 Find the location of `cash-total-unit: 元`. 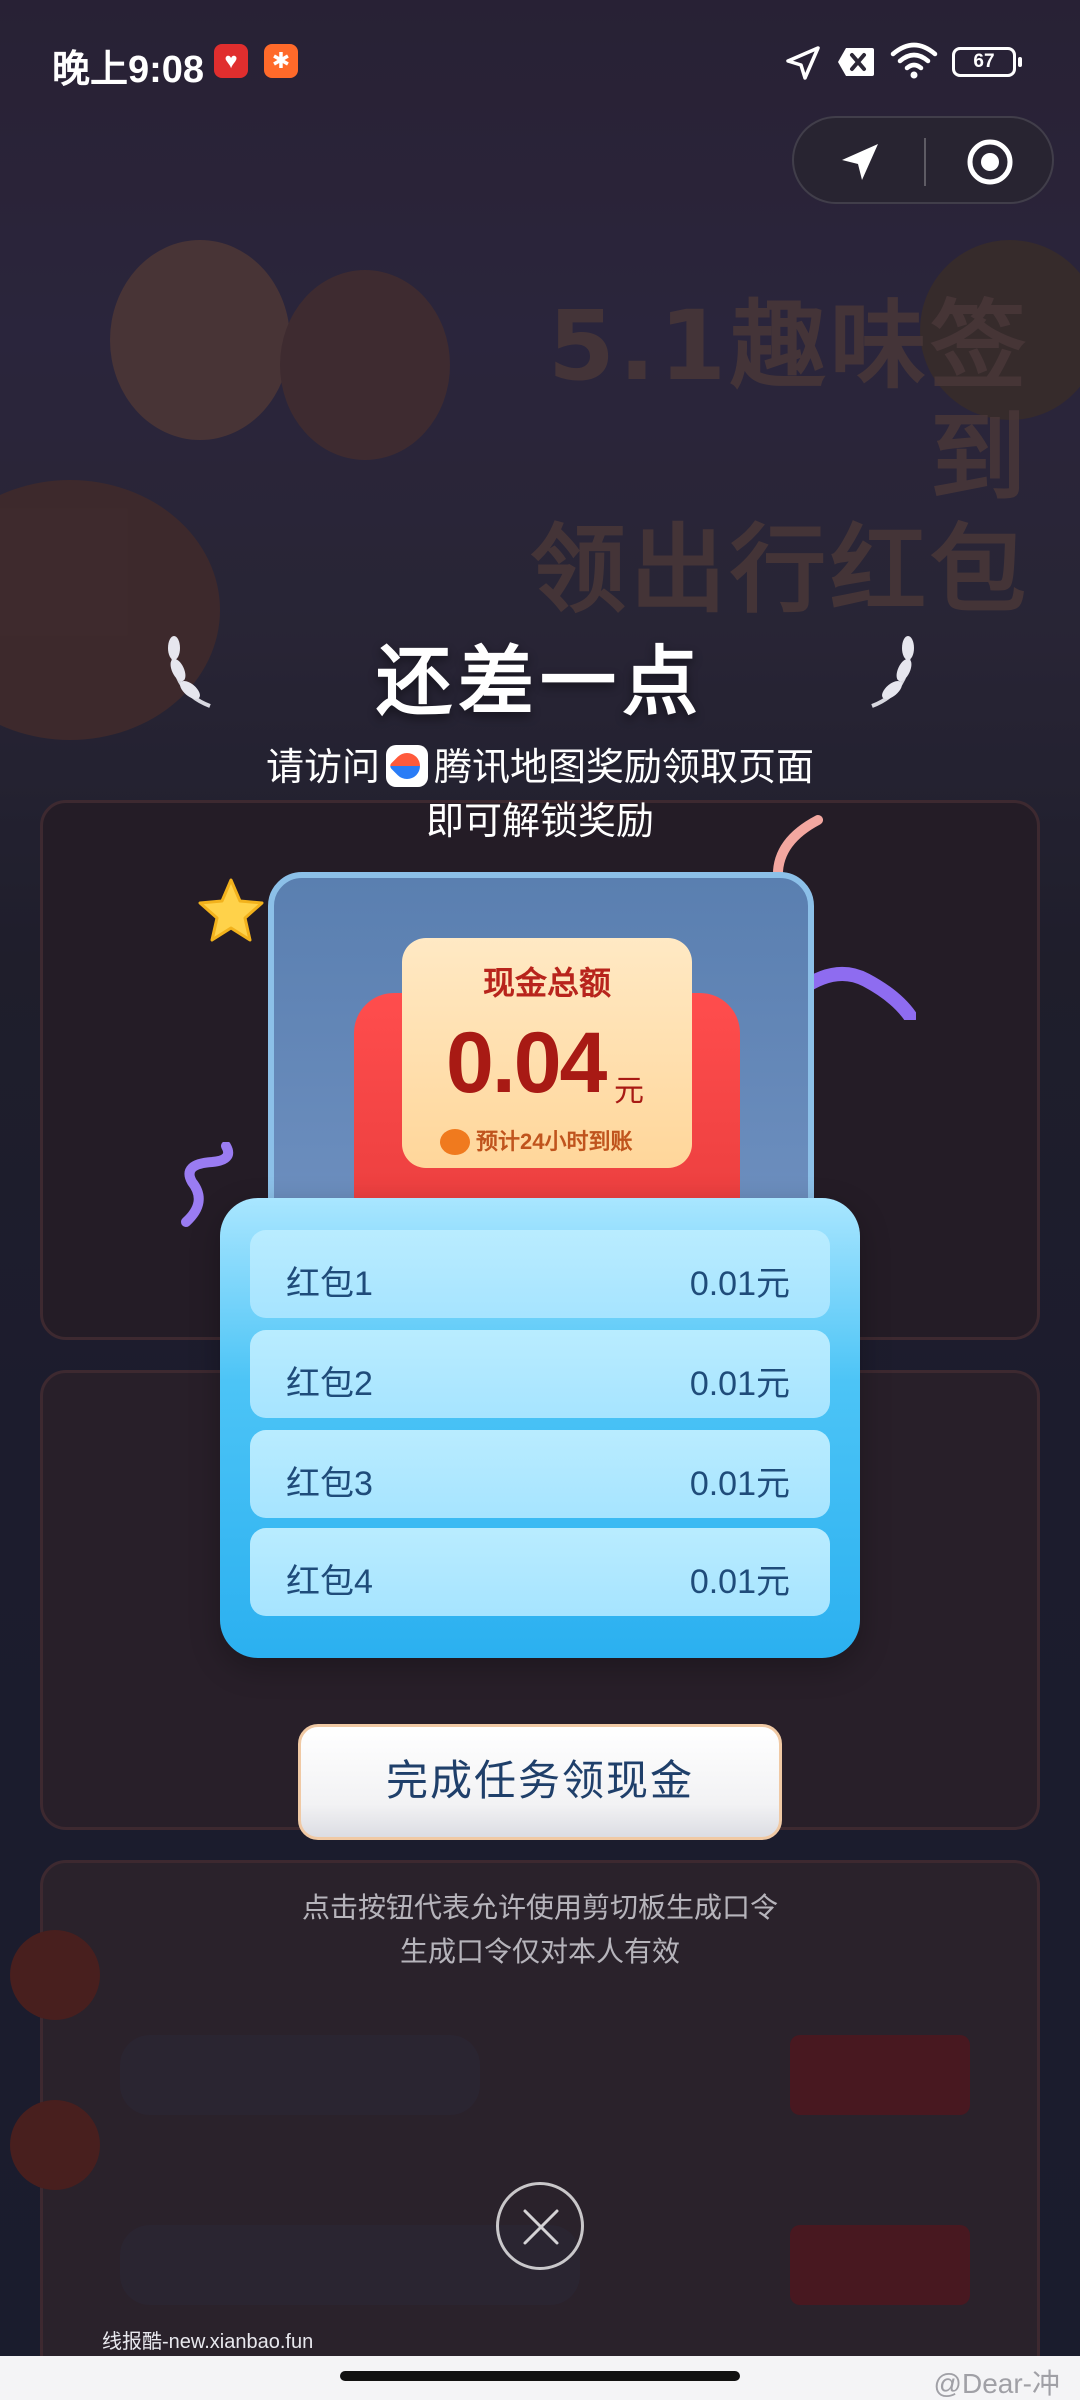

cash-total-unit: 元 is located at coordinates (629, 1091).